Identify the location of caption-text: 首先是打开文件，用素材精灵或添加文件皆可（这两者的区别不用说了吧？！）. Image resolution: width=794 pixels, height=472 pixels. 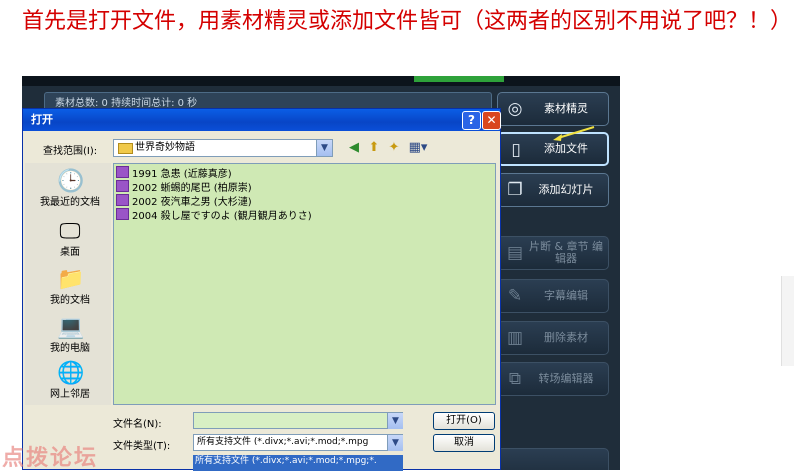
(407, 21).